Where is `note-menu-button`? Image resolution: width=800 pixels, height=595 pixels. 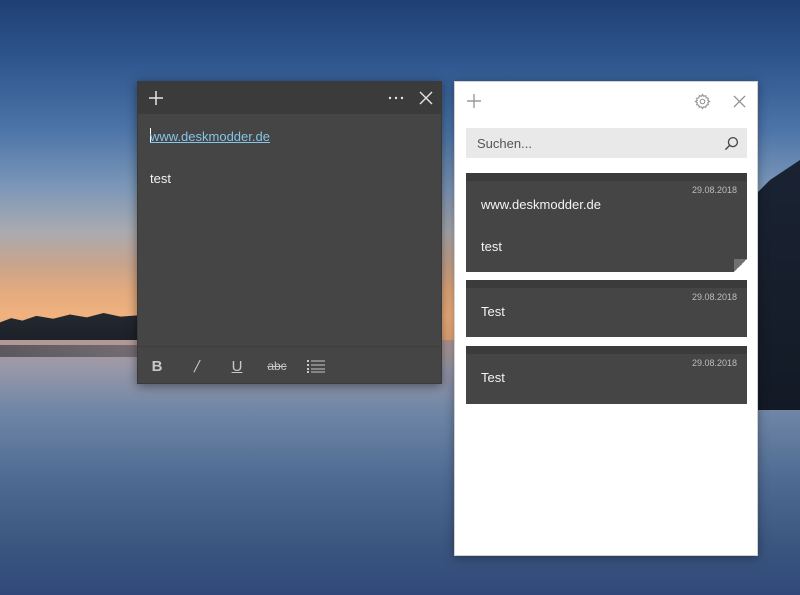
note-menu-button is located at coordinates (396, 98).